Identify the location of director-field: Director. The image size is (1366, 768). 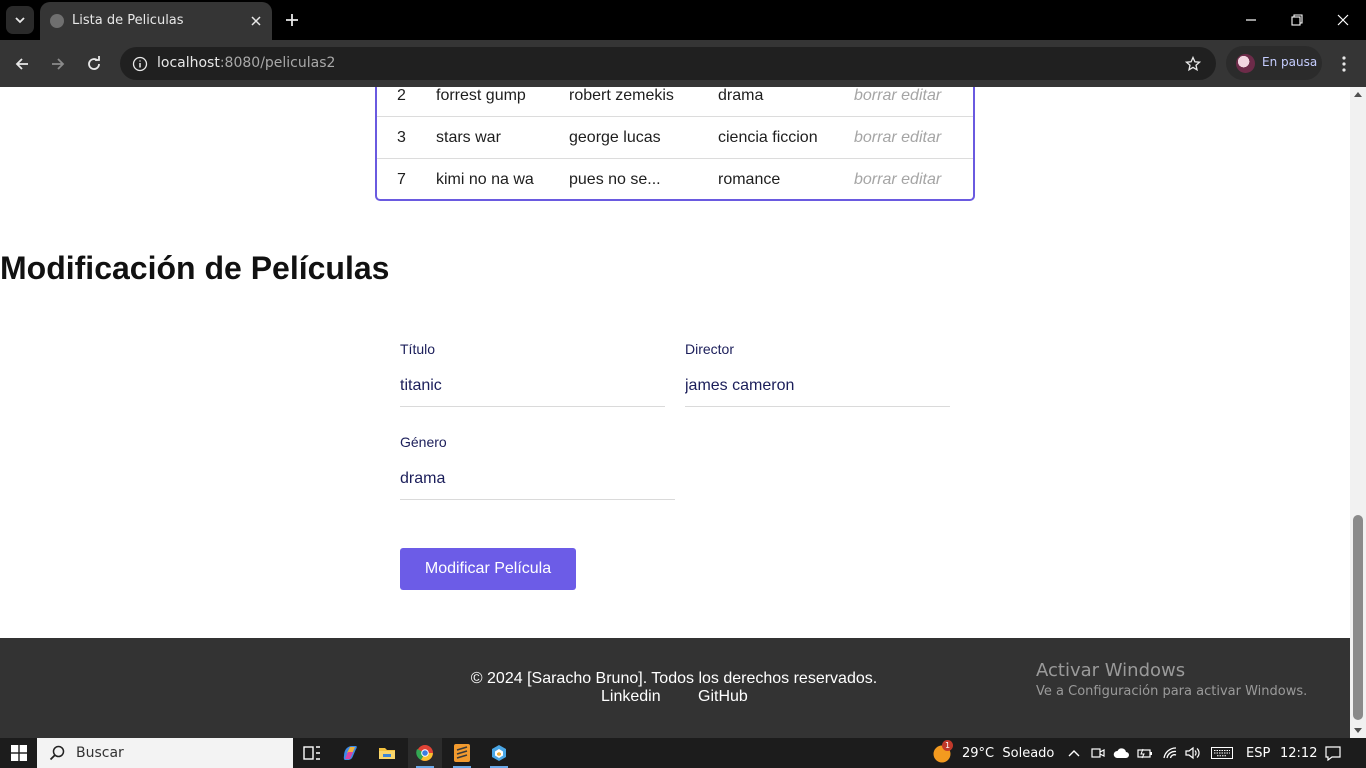
(817, 374).